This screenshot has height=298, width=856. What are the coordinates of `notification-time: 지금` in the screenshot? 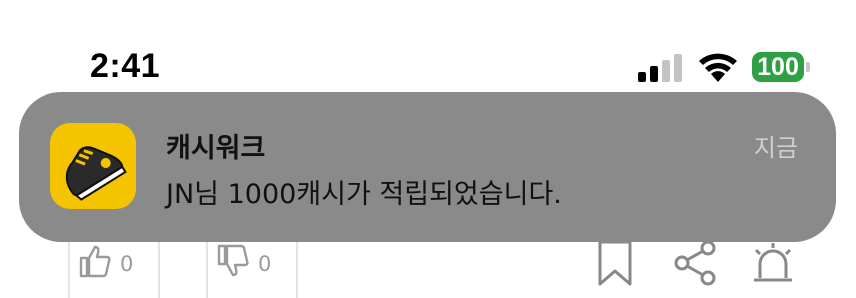 It's located at (775, 148).